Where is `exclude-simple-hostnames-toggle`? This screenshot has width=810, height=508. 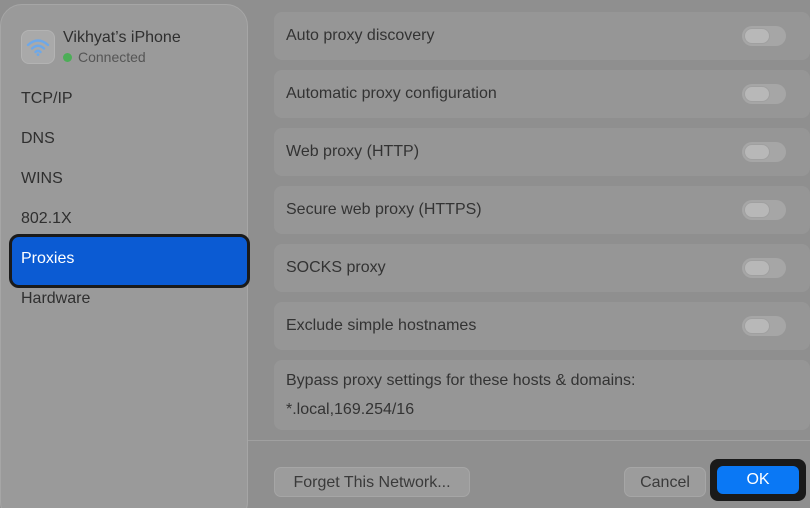
exclude-simple-hostnames-toggle is located at coordinates (764, 326).